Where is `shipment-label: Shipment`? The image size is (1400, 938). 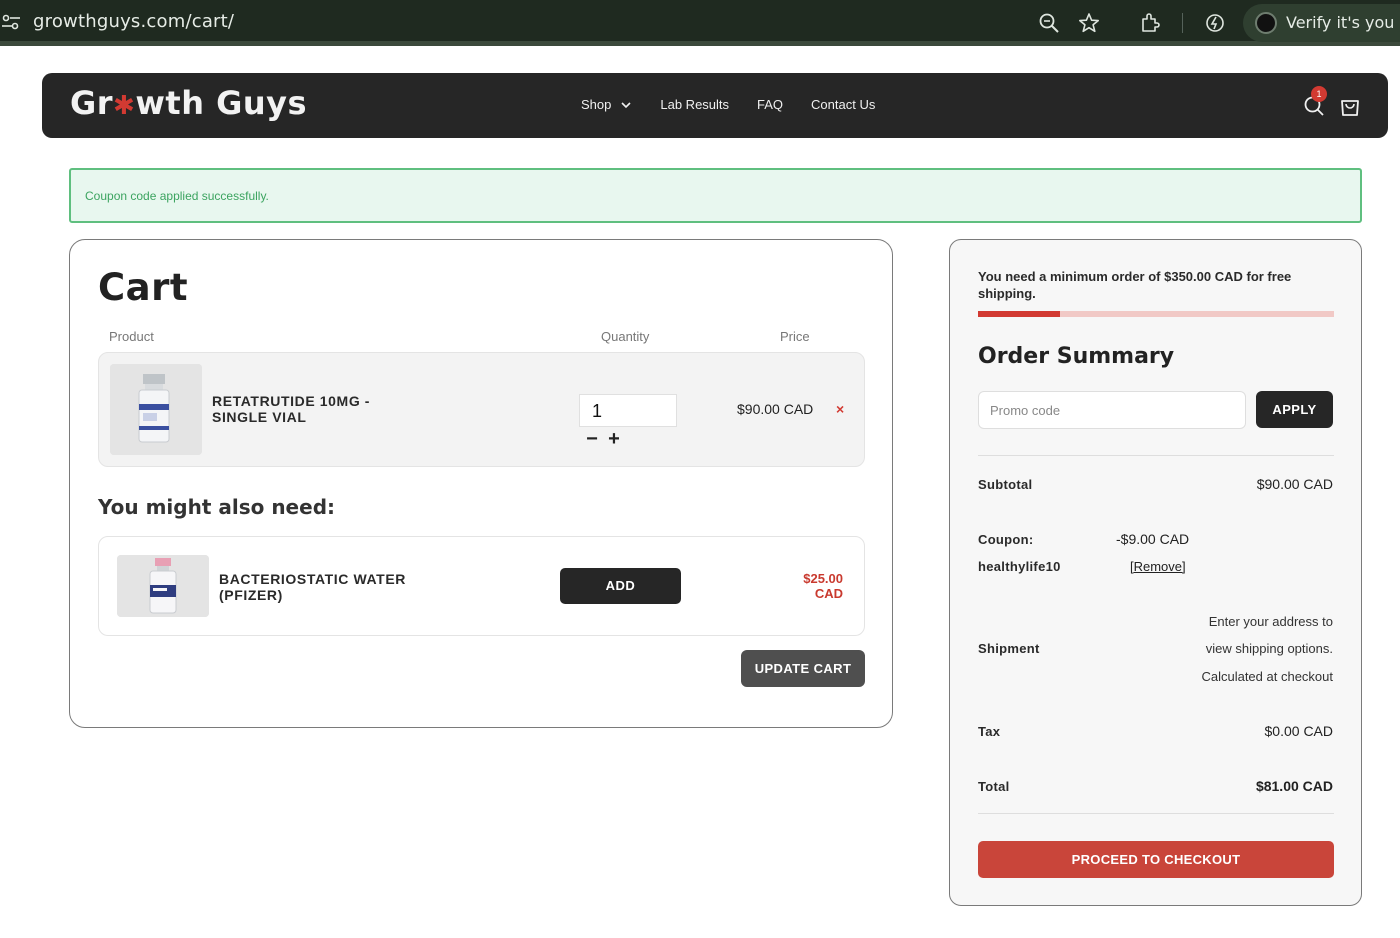 shipment-label: Shipment is located at coordinates (1009, 648).